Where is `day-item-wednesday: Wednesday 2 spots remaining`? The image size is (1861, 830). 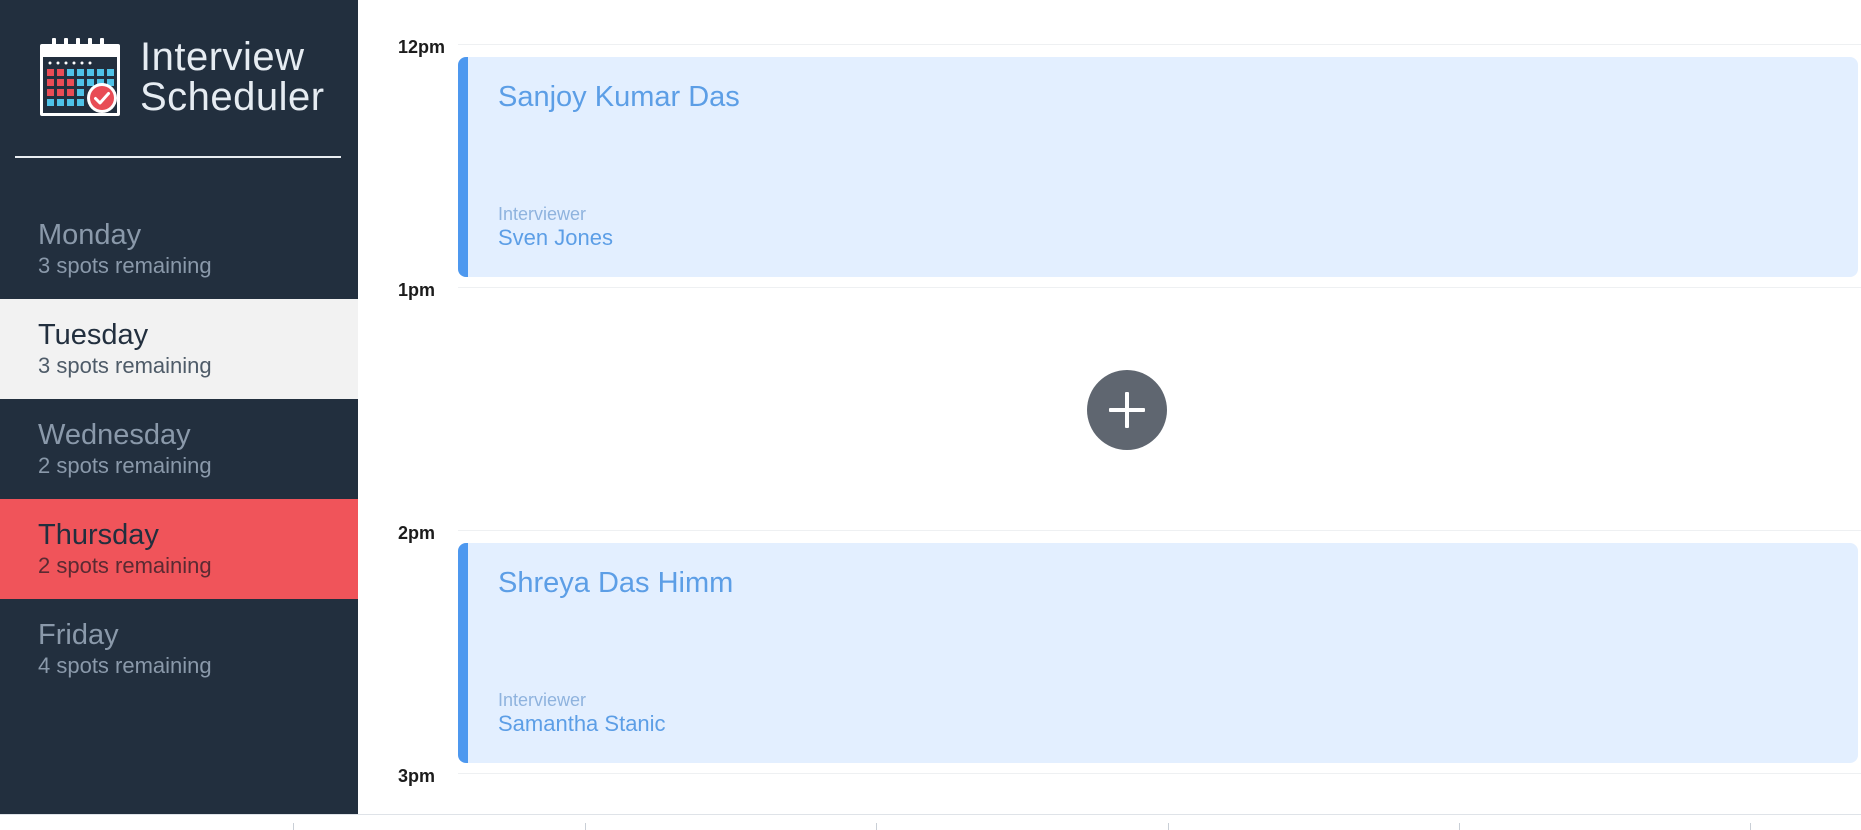
day-item-wednesday: Wednesday 2 spots remaining is located at coordinates (179, 449).